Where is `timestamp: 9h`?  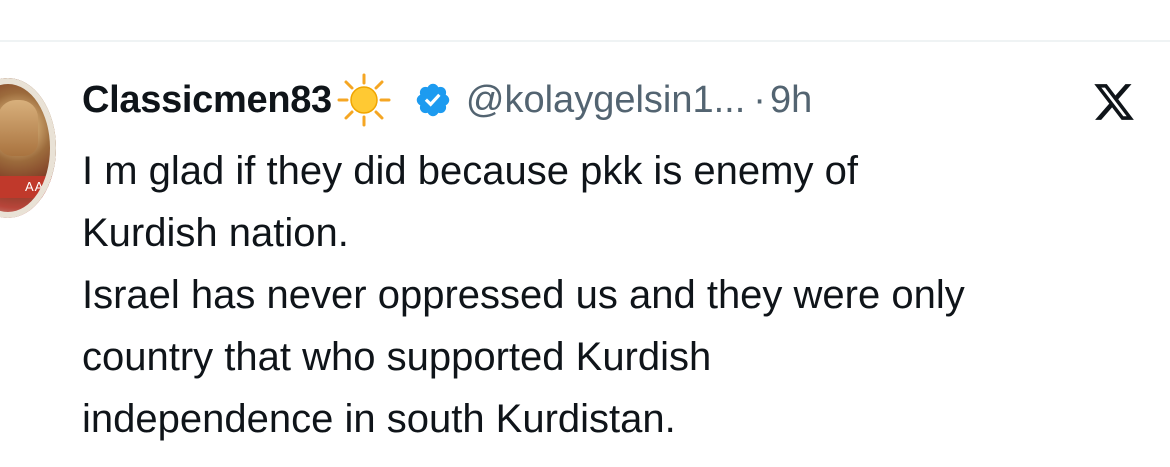
timestamp: 9h is located at coordinates (791, 100).